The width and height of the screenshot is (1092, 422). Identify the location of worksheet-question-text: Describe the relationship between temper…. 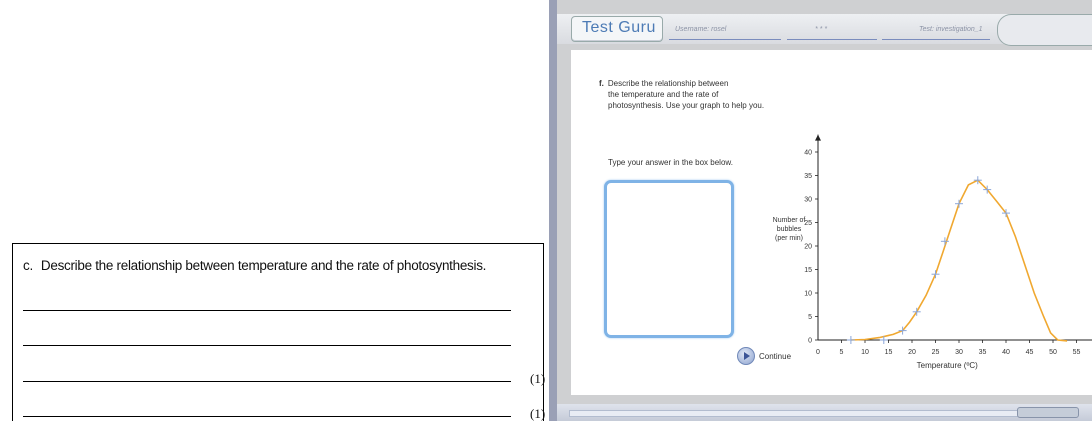
(263, 265).